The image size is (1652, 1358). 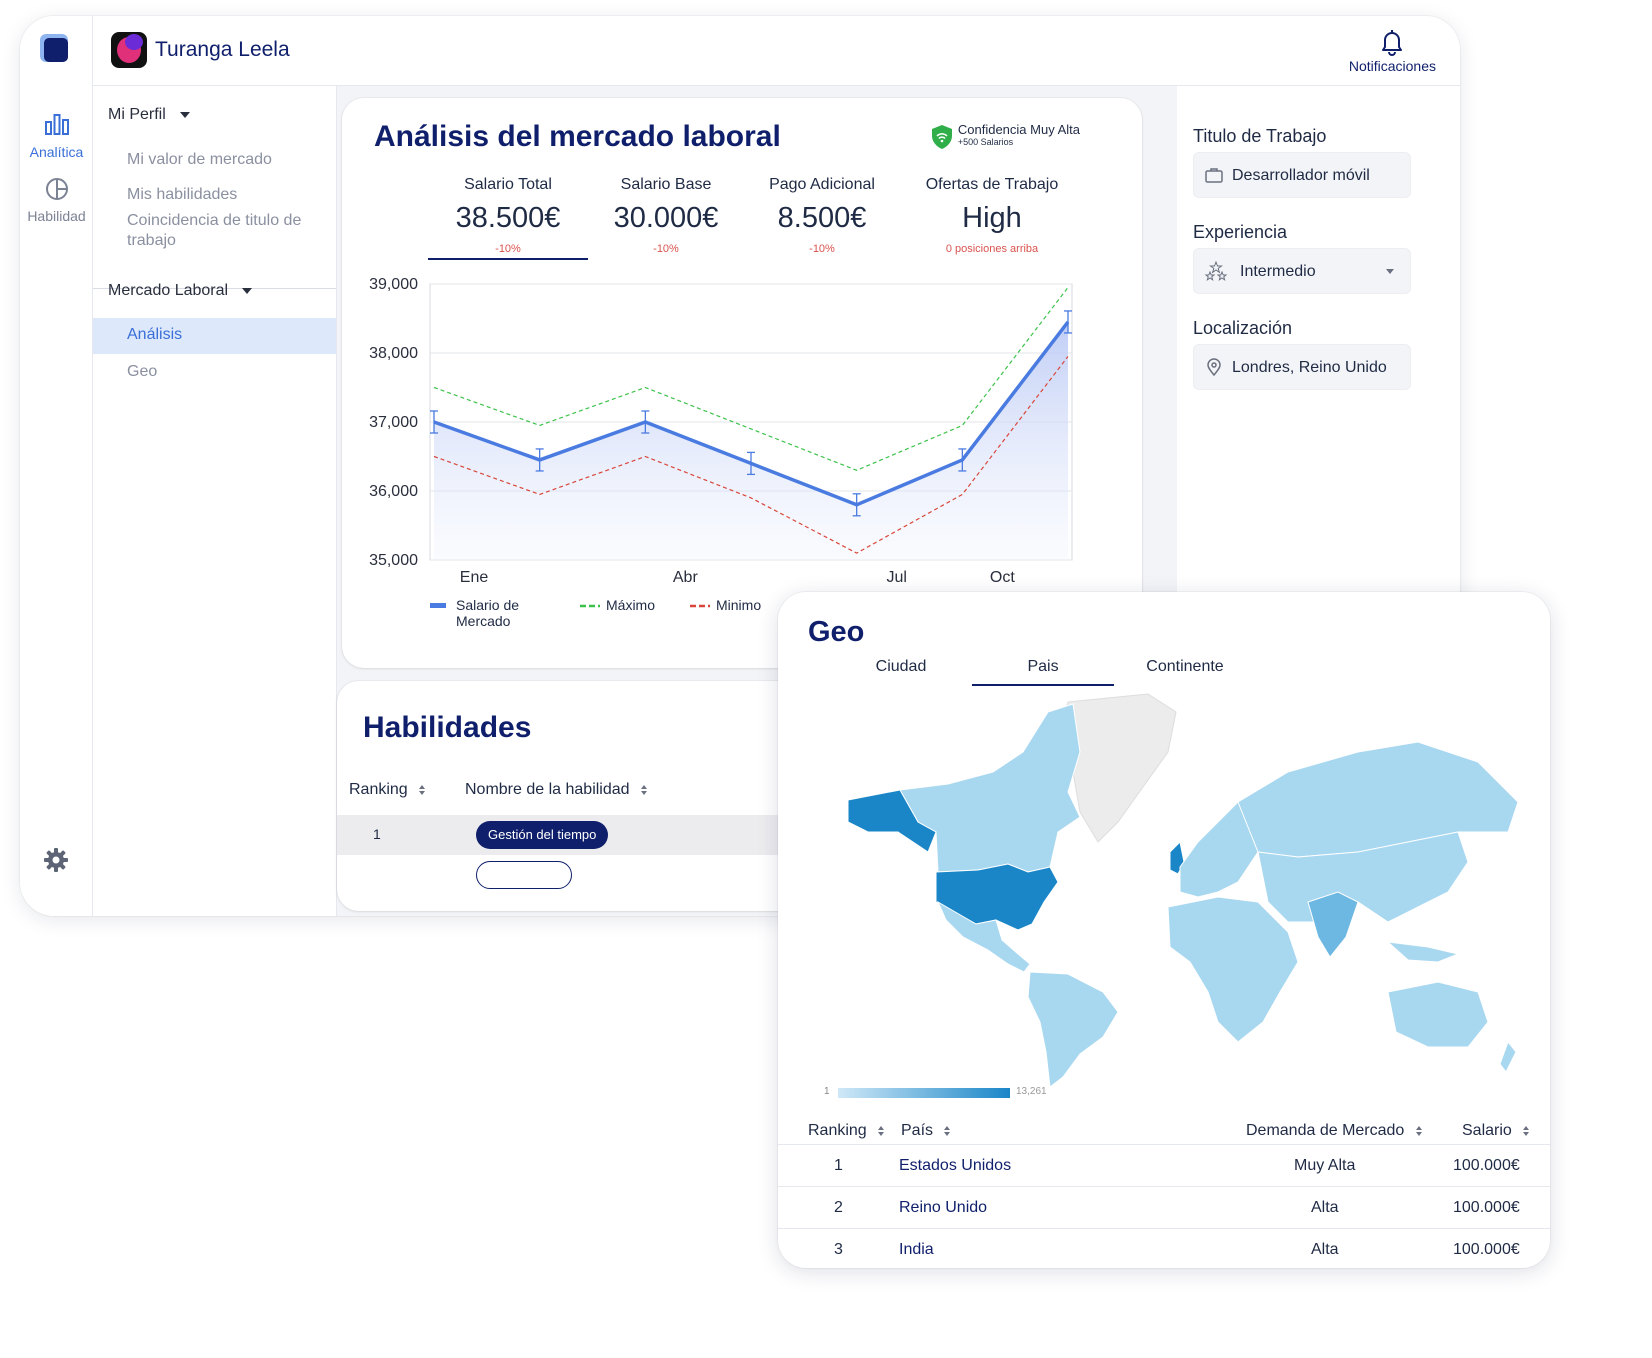 What do you see at coordinates (577, 136) in the screenshot?
I see `analysis-title: Análisis del mercado laboral` at bounding box center [577, 136].